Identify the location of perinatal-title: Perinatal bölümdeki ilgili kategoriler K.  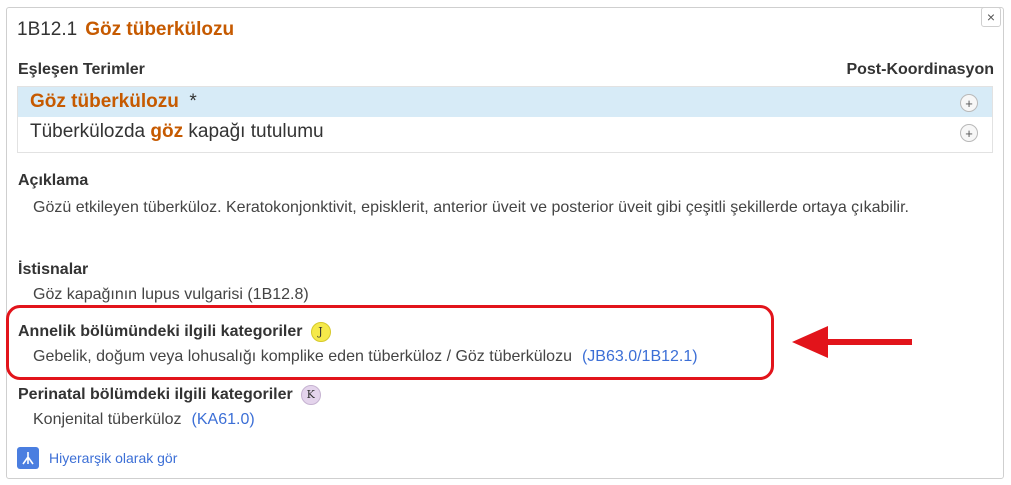
(169, 395).